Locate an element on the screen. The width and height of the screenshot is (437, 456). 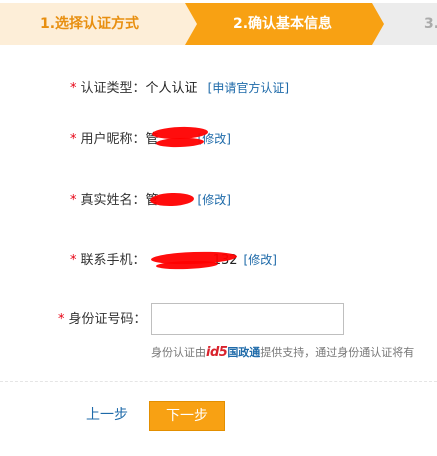
step-2-label: 2.确认基本信息 is located at coordinates (283, 24).